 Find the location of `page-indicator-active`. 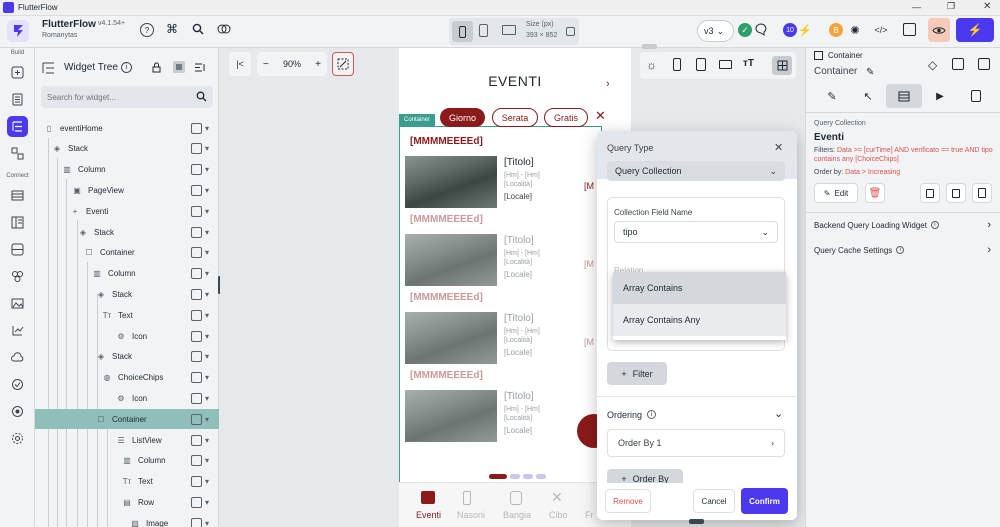

page-indicator-active is located at coordinates (498, 476).